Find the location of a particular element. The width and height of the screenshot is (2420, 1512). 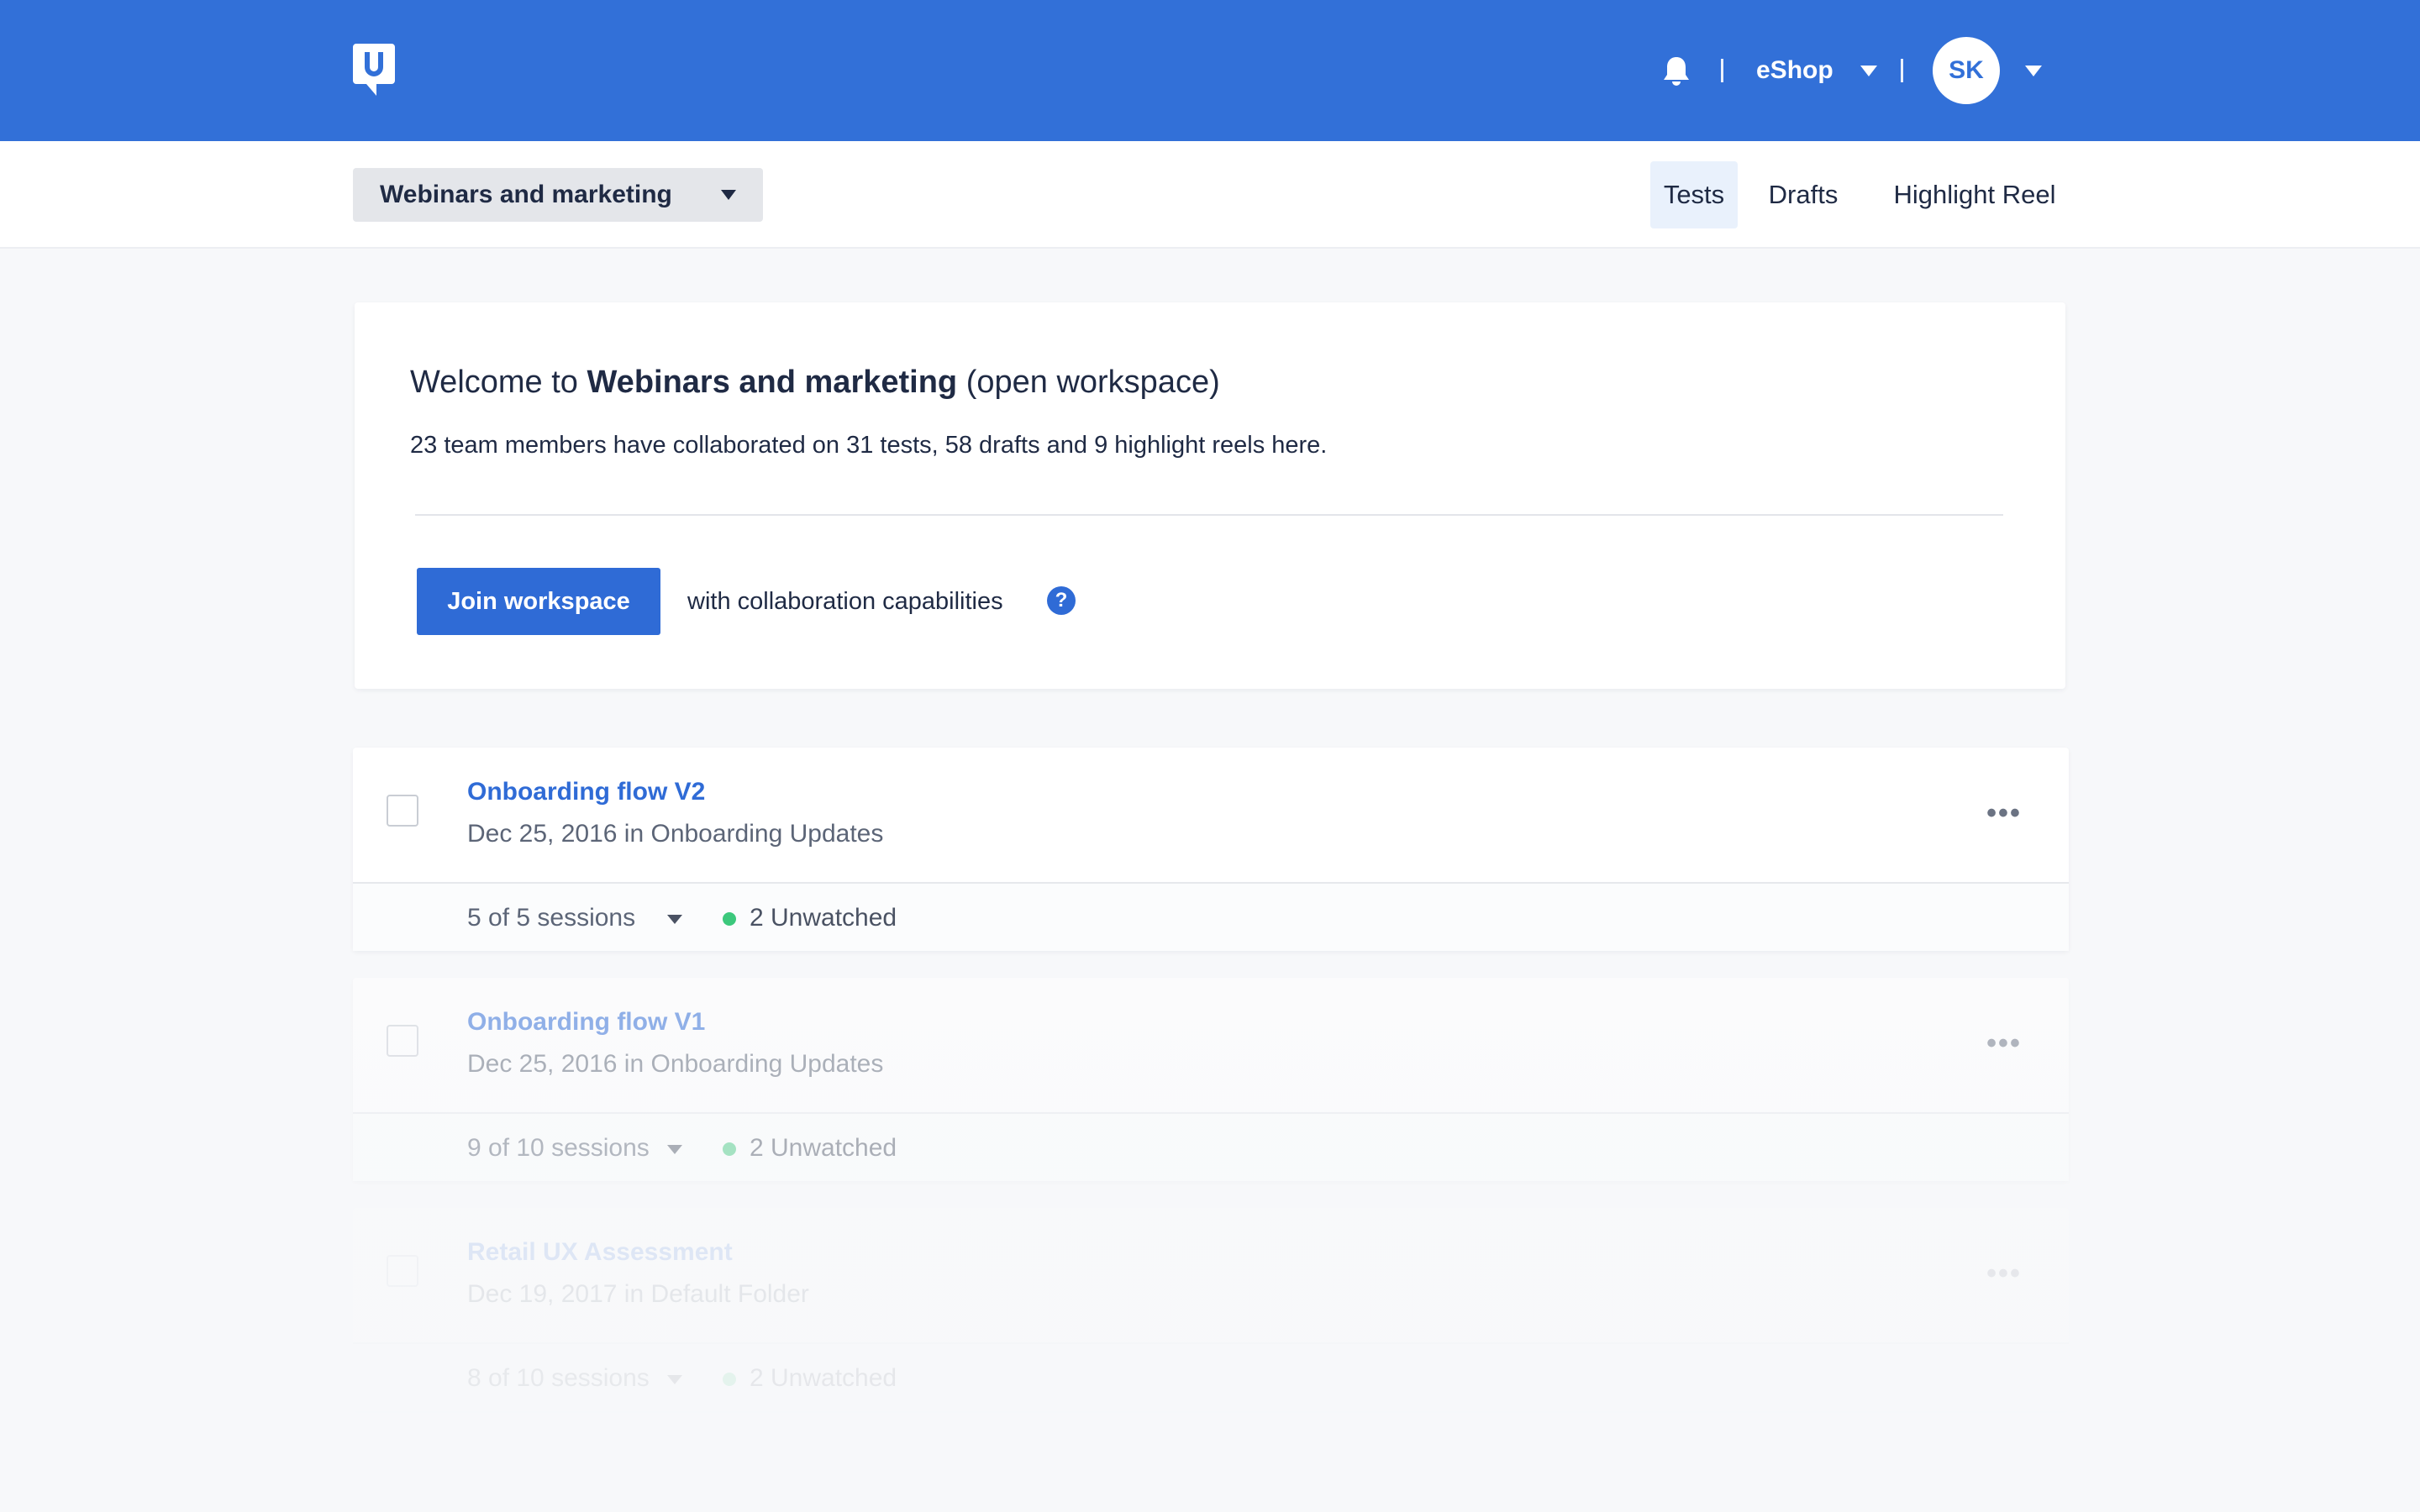

tab-highlight-reel: Highlight Reel is located at coordinates (1975, 194).